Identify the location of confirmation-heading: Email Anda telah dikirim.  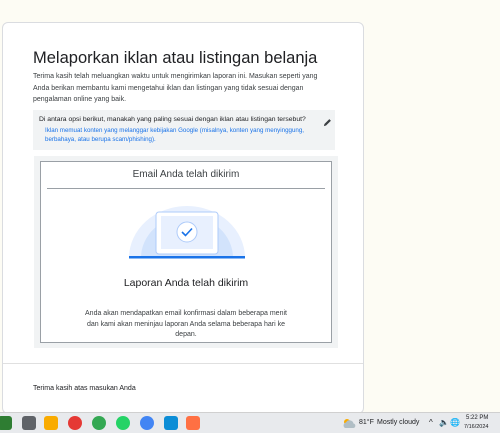
(186, 174).